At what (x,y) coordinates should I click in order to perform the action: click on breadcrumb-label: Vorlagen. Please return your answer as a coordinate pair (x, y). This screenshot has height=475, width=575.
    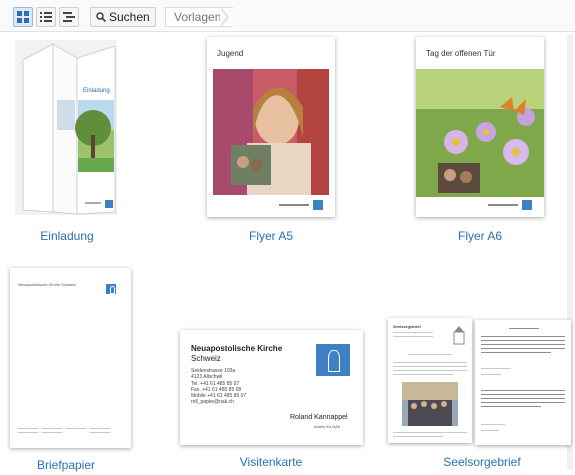
    Looking at the image, I should click on (198, 17).